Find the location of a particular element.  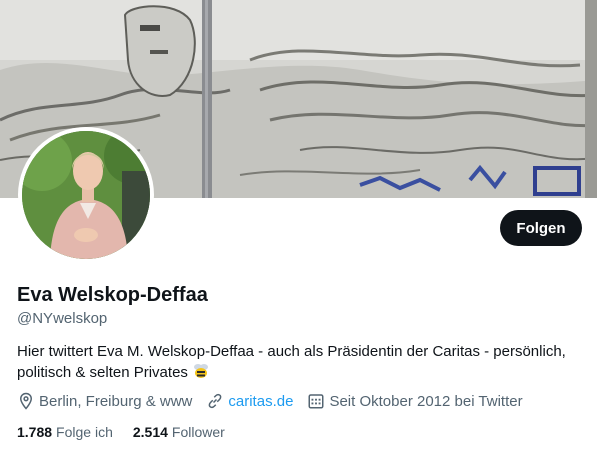

profile-handle: @NYwelskop is located at coordinates (62, 318).